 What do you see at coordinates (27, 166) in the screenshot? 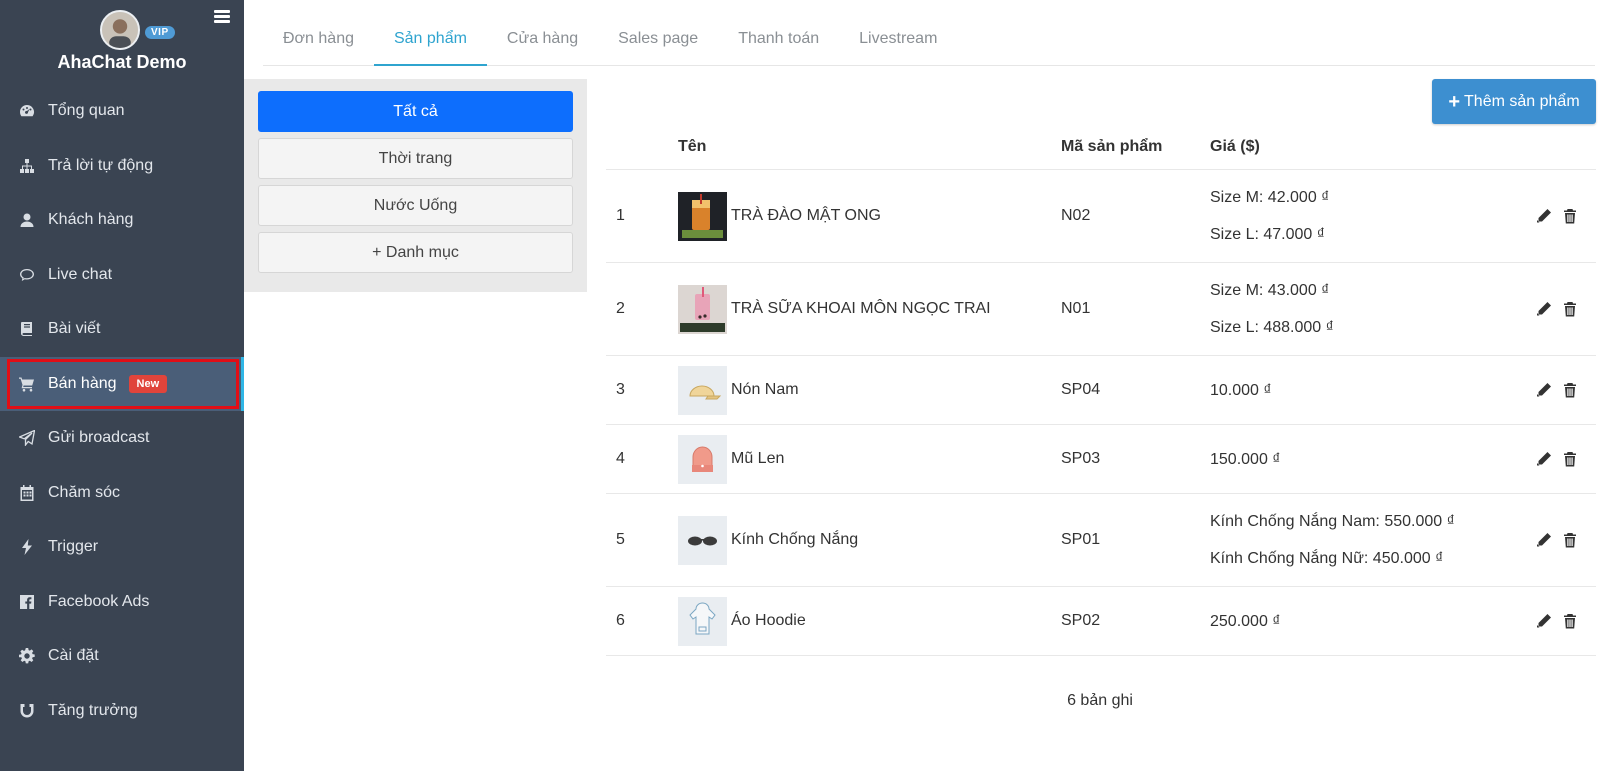
I see `sitemap-icon` at bounding box center [27, 166].